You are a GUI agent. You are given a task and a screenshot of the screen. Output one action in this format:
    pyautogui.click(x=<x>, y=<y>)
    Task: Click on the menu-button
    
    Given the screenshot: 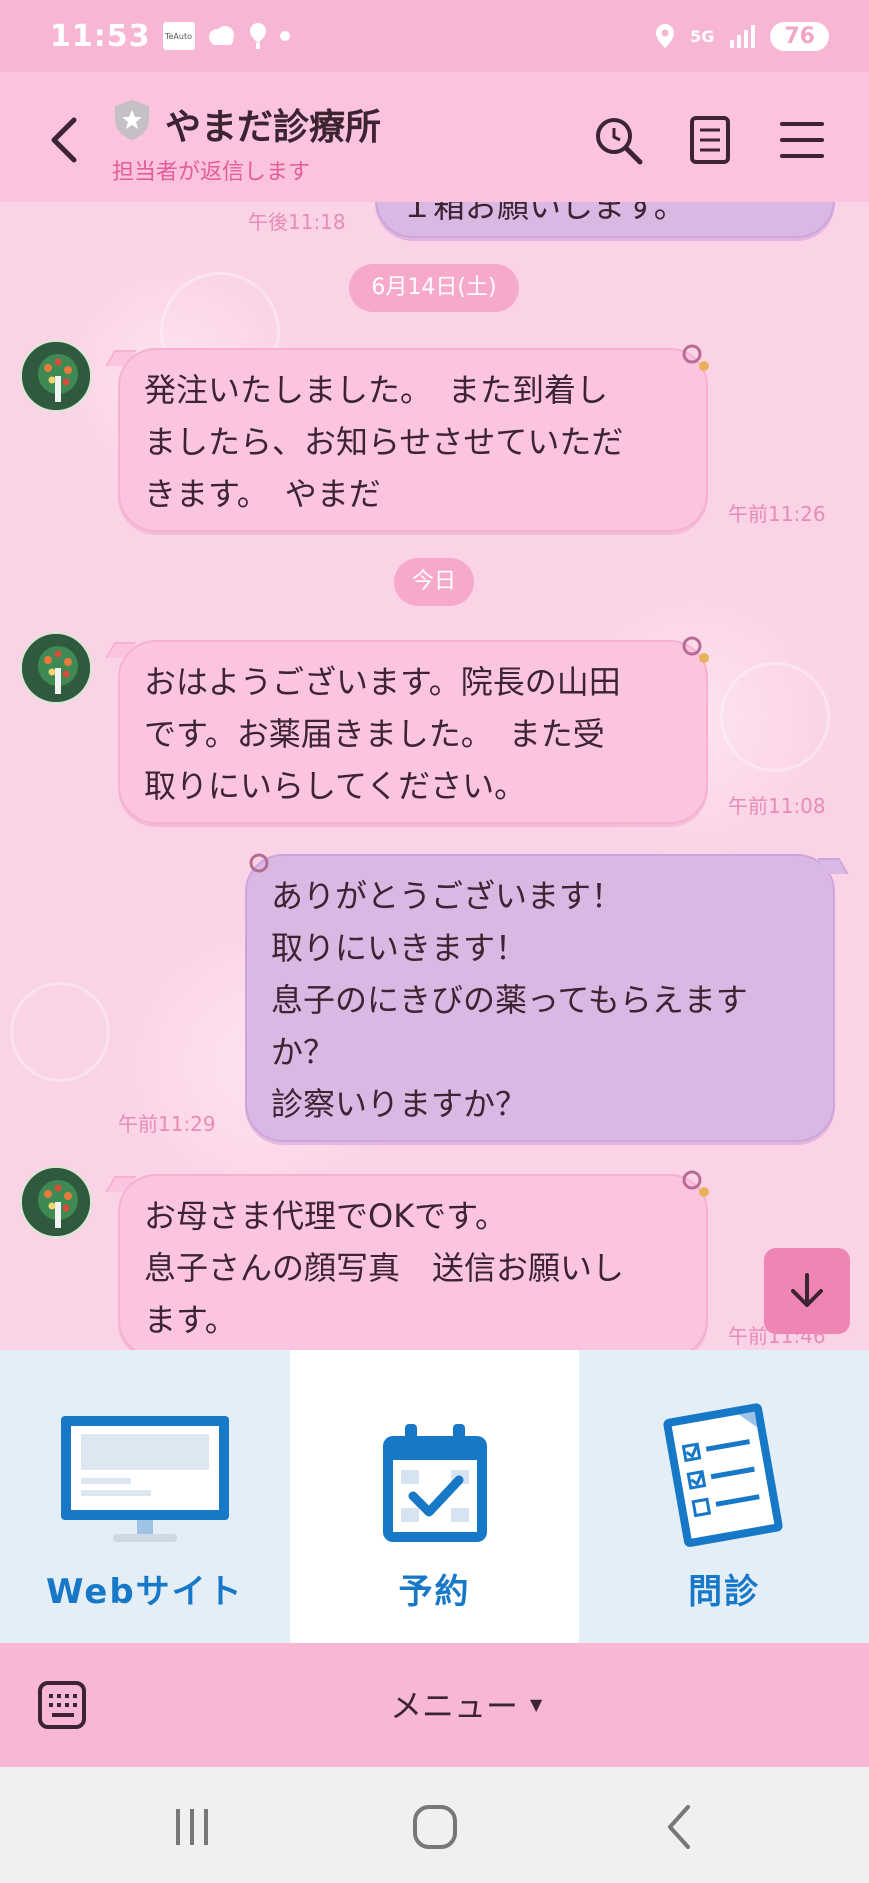 What is the action you would take?
    pyautogui.click(x=802, y=140)
    